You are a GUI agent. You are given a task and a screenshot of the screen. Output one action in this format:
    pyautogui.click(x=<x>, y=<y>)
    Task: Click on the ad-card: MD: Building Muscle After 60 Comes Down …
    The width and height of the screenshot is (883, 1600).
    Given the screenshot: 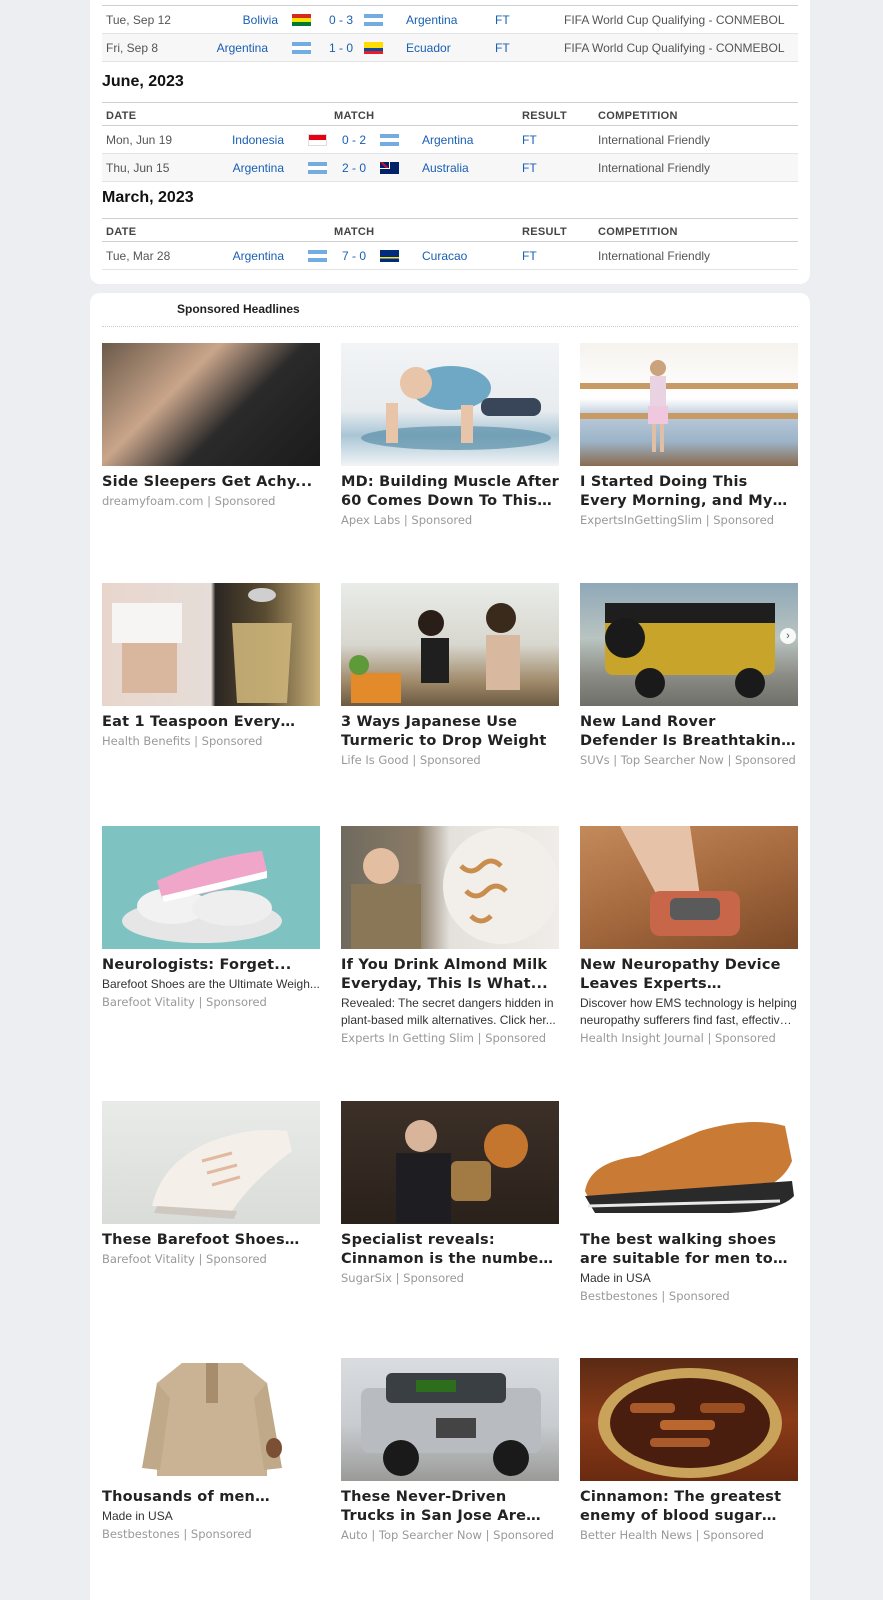 What is the action you would take?
    pyautogui.click(x=450, y=435)
    